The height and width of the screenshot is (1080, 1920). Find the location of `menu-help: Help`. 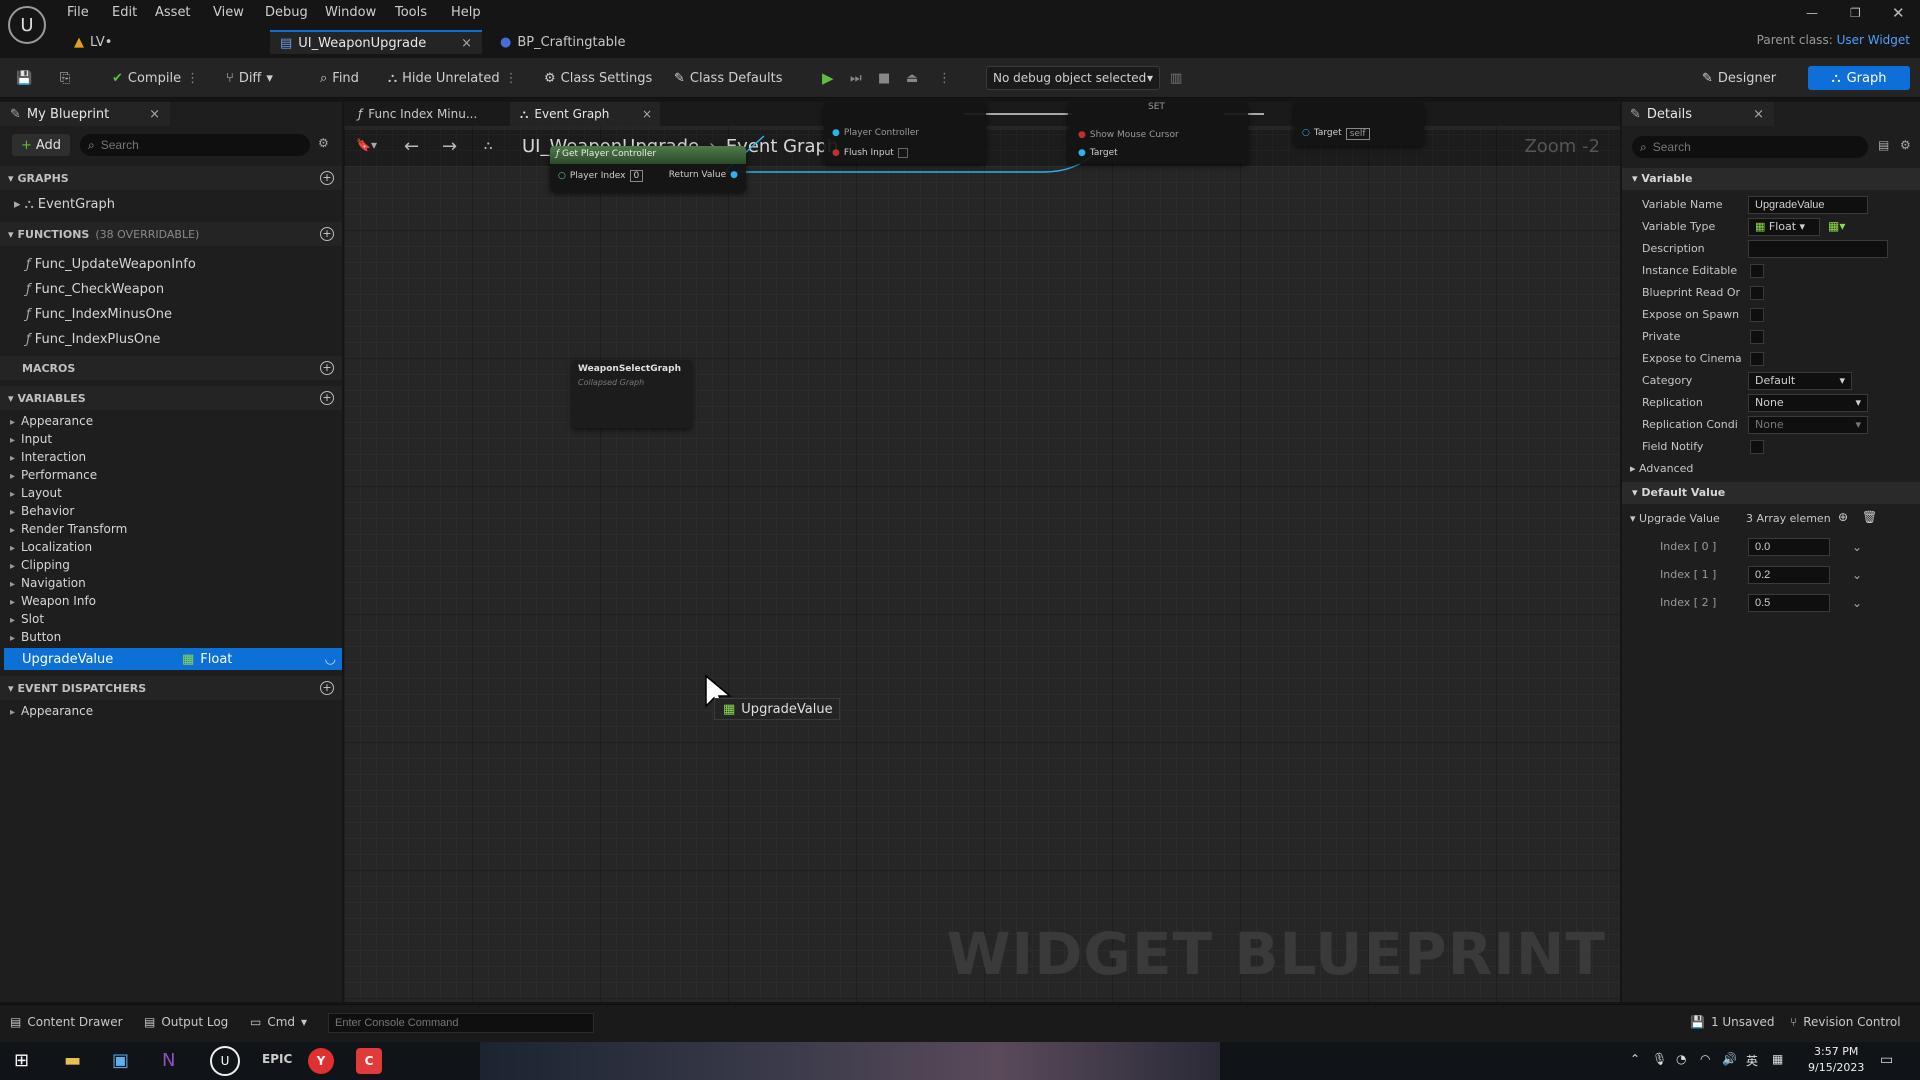

menu-help: Help is located at coordinates (466, 12).